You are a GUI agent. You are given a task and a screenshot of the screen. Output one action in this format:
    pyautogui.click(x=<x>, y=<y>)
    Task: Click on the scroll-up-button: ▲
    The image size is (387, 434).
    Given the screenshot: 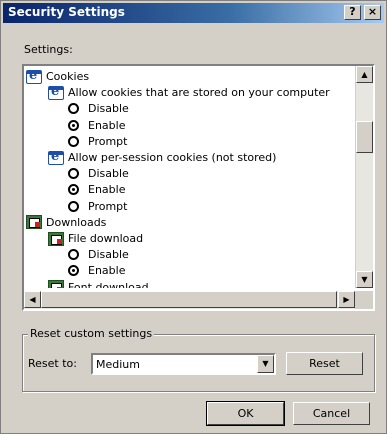 What is the action you would take?
    pyautogui.click(x=364, y=74)
    